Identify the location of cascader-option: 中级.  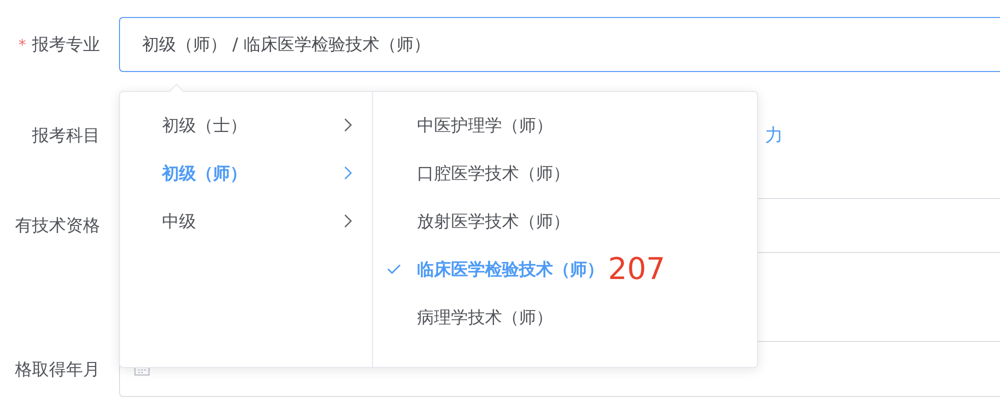
(246, 221).